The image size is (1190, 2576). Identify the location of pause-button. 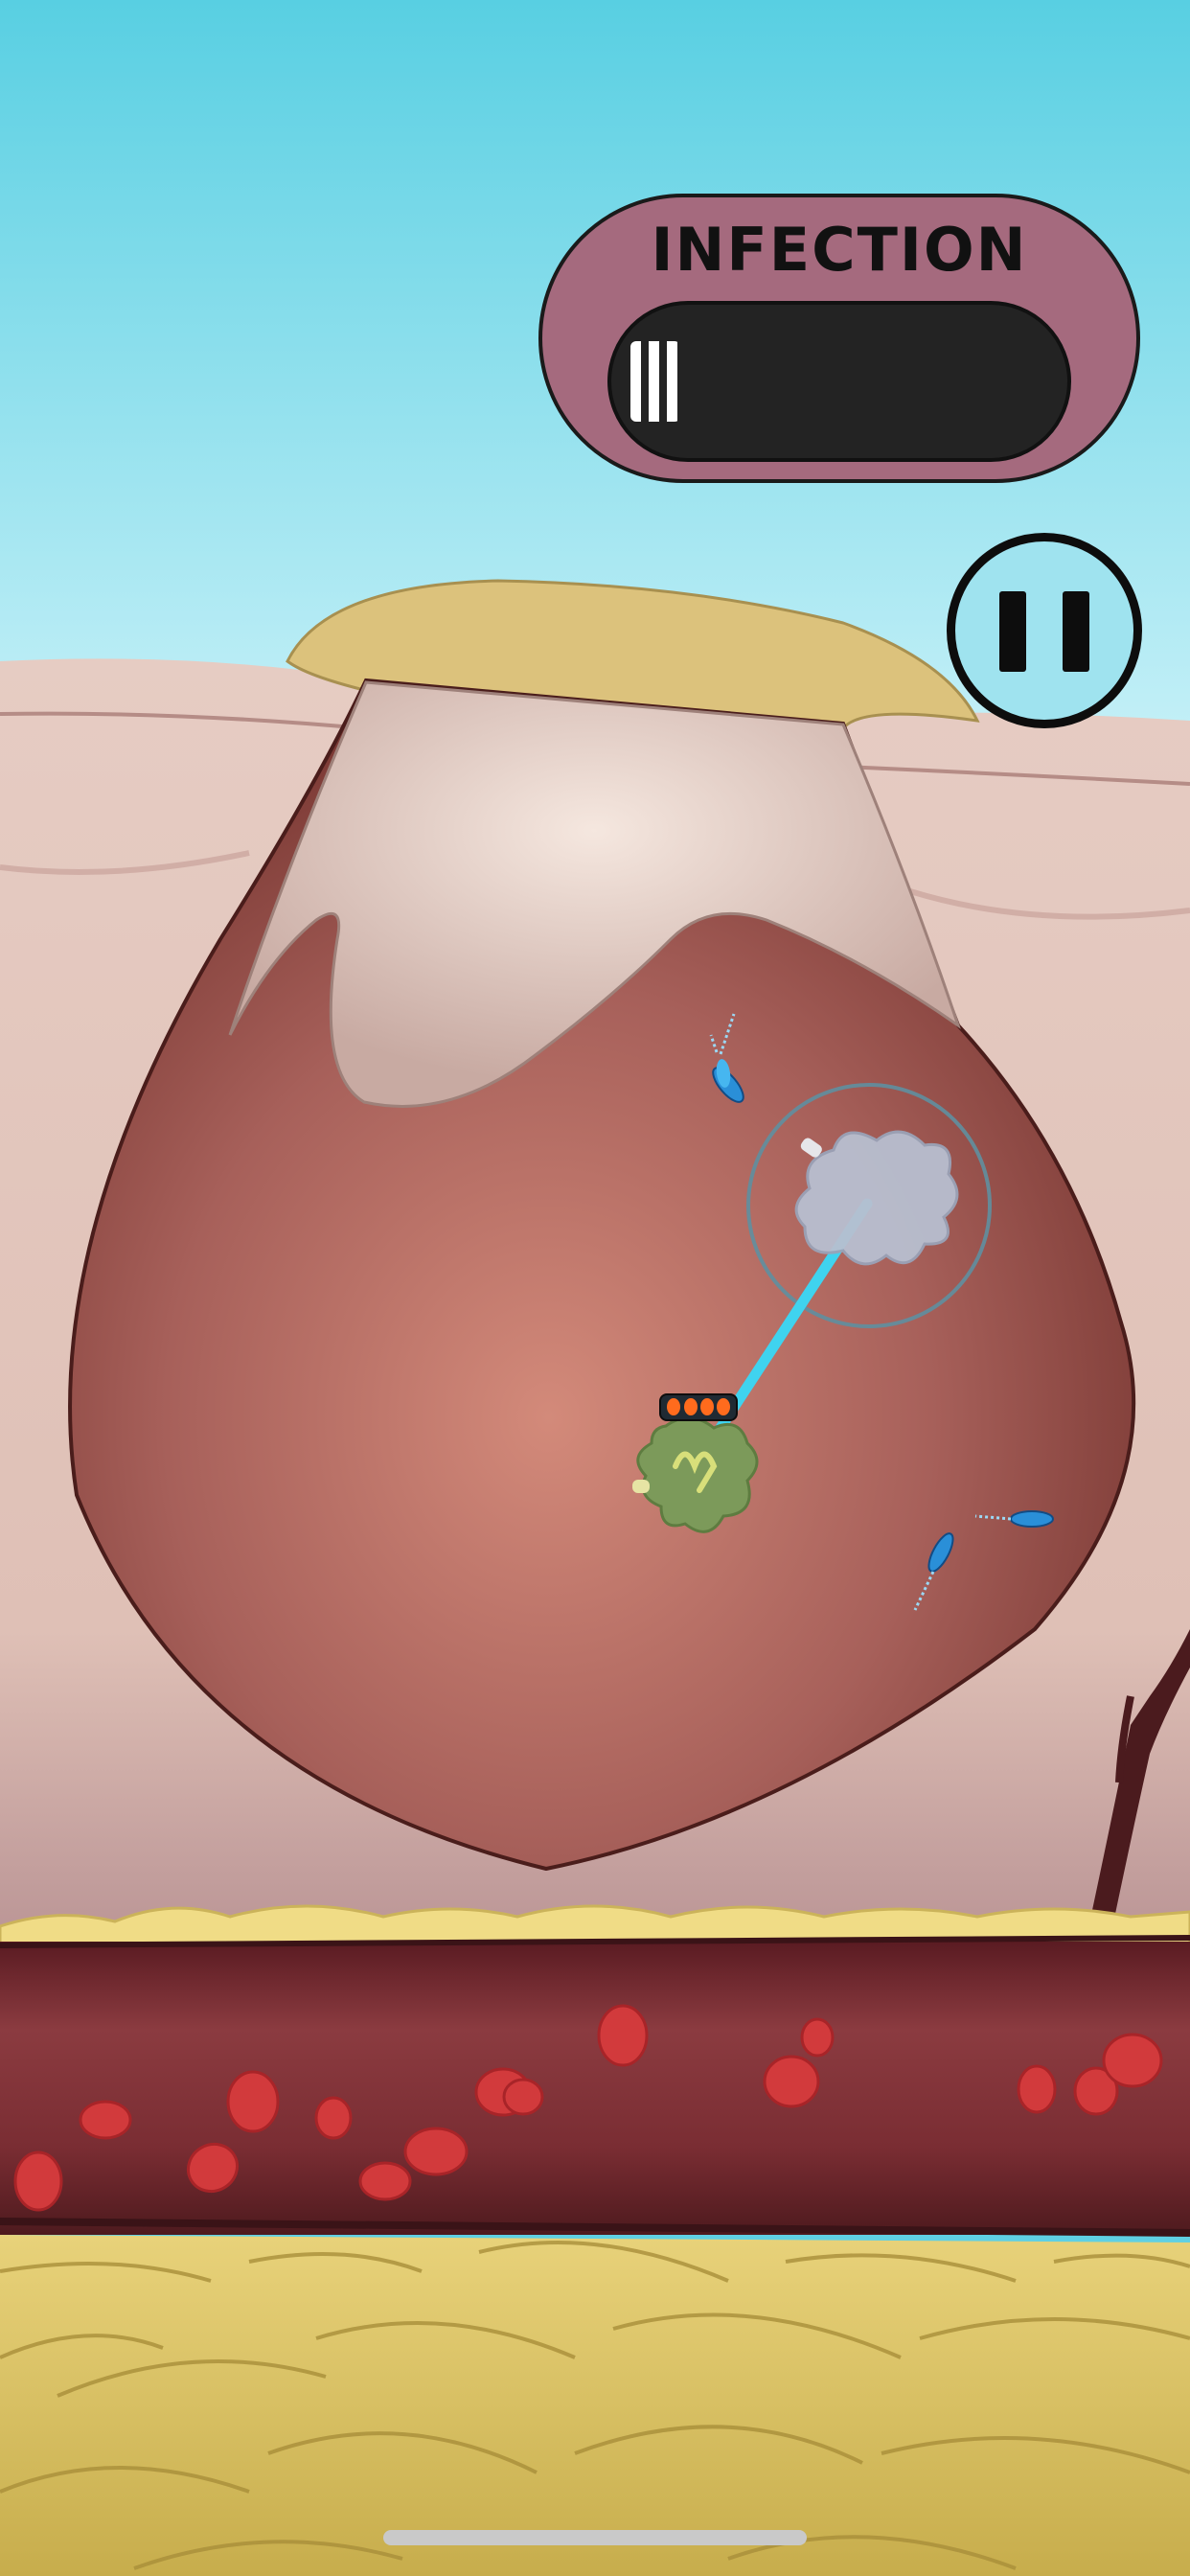
(1044, 630).